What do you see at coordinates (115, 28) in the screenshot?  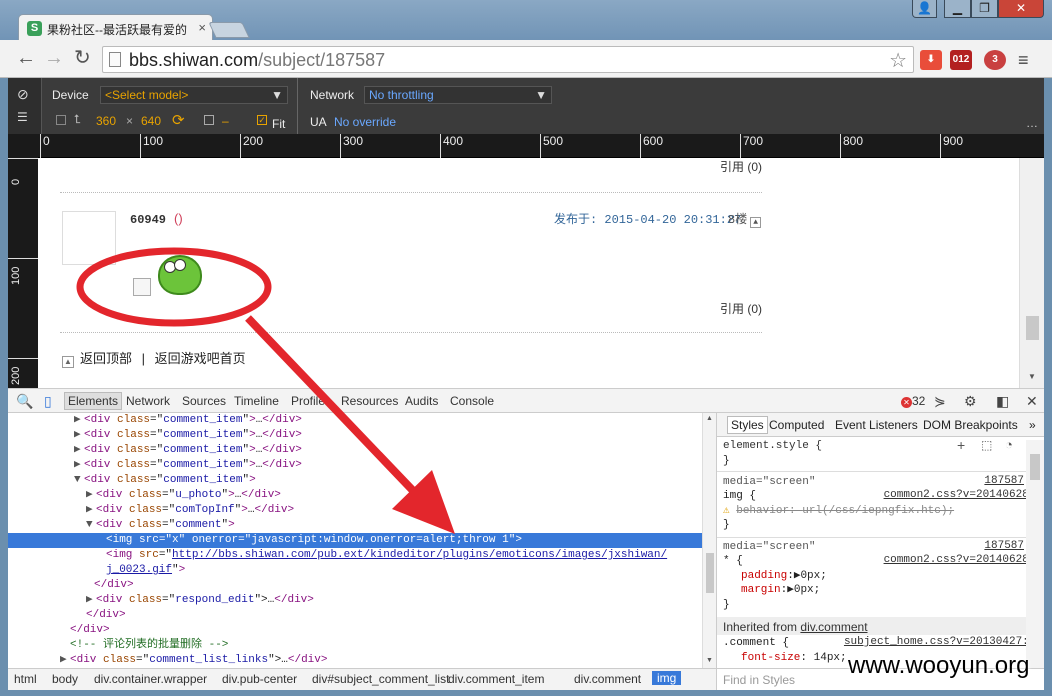 I see `browser-tab: S 果粉社区--最活跃最有爱的 ×` at bounding box center [115, 28].